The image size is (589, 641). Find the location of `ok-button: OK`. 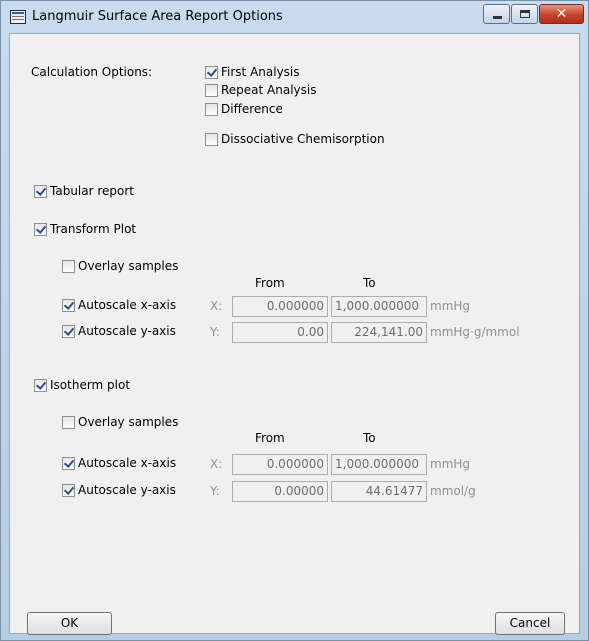

ok-button: OK is located at coordinates (69, 623).